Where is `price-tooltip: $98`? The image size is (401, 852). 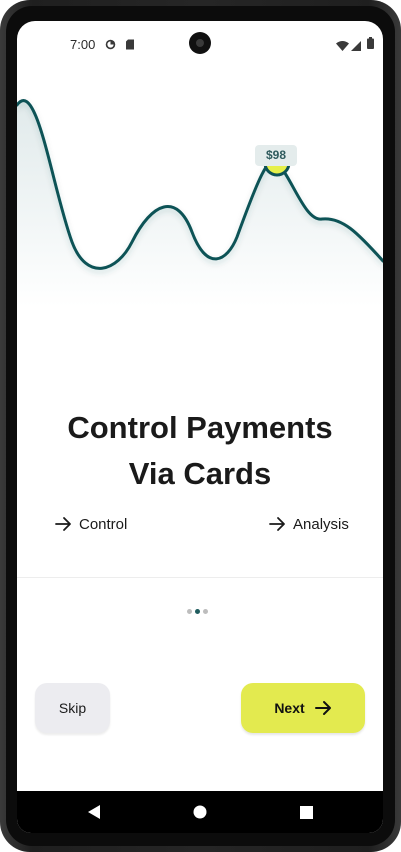
price-tooltip: $98 is located at coordinates (276, 155).